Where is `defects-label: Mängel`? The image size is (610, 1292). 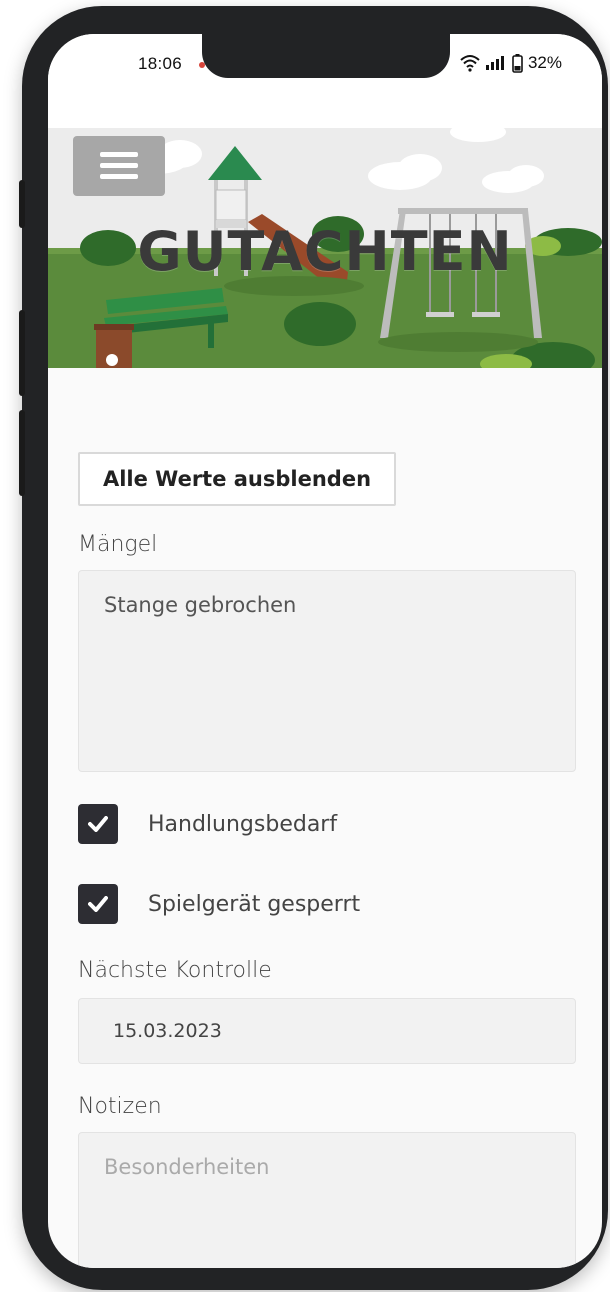
defects-label: Mängel is located at coordinates (118, 544).